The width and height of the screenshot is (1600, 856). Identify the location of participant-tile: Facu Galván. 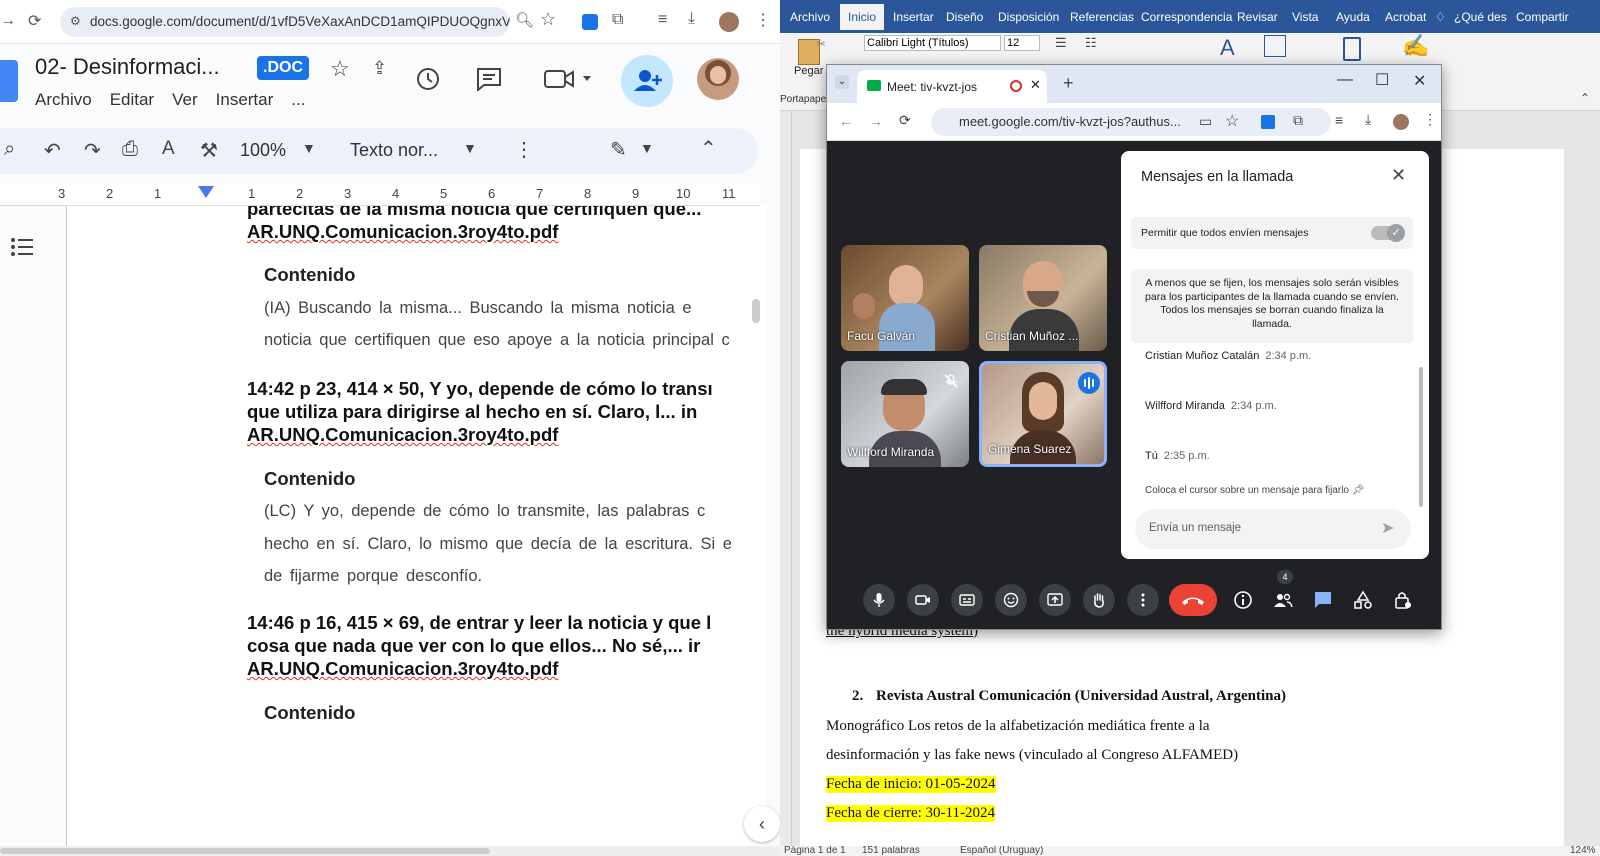
(905, 298).